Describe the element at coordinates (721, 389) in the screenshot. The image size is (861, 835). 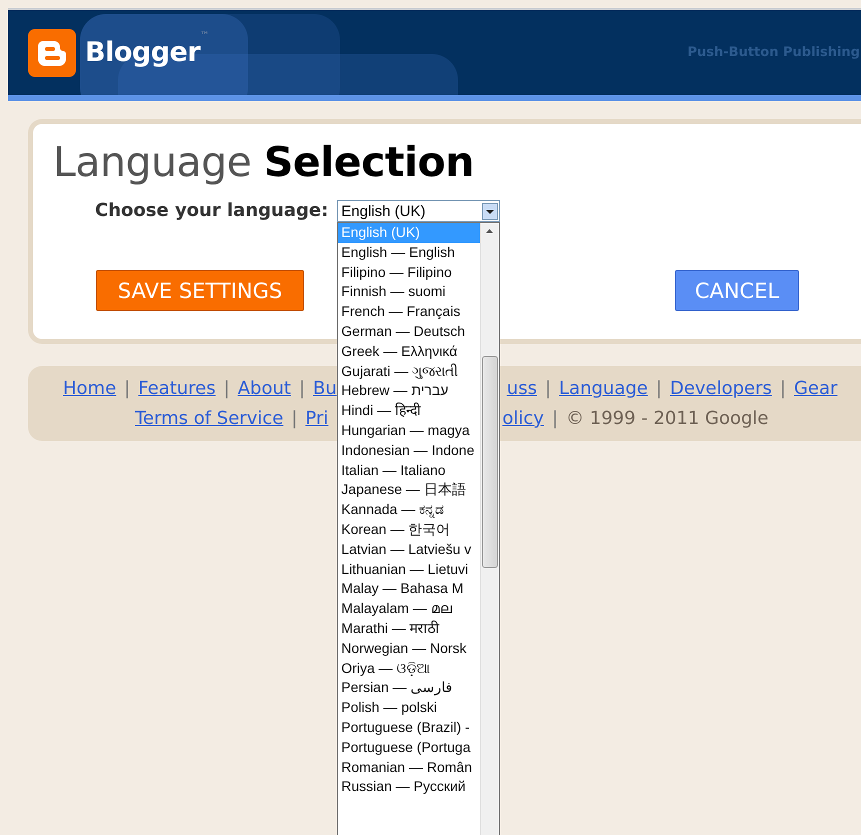
I see `footer-link: Developers` at that location.